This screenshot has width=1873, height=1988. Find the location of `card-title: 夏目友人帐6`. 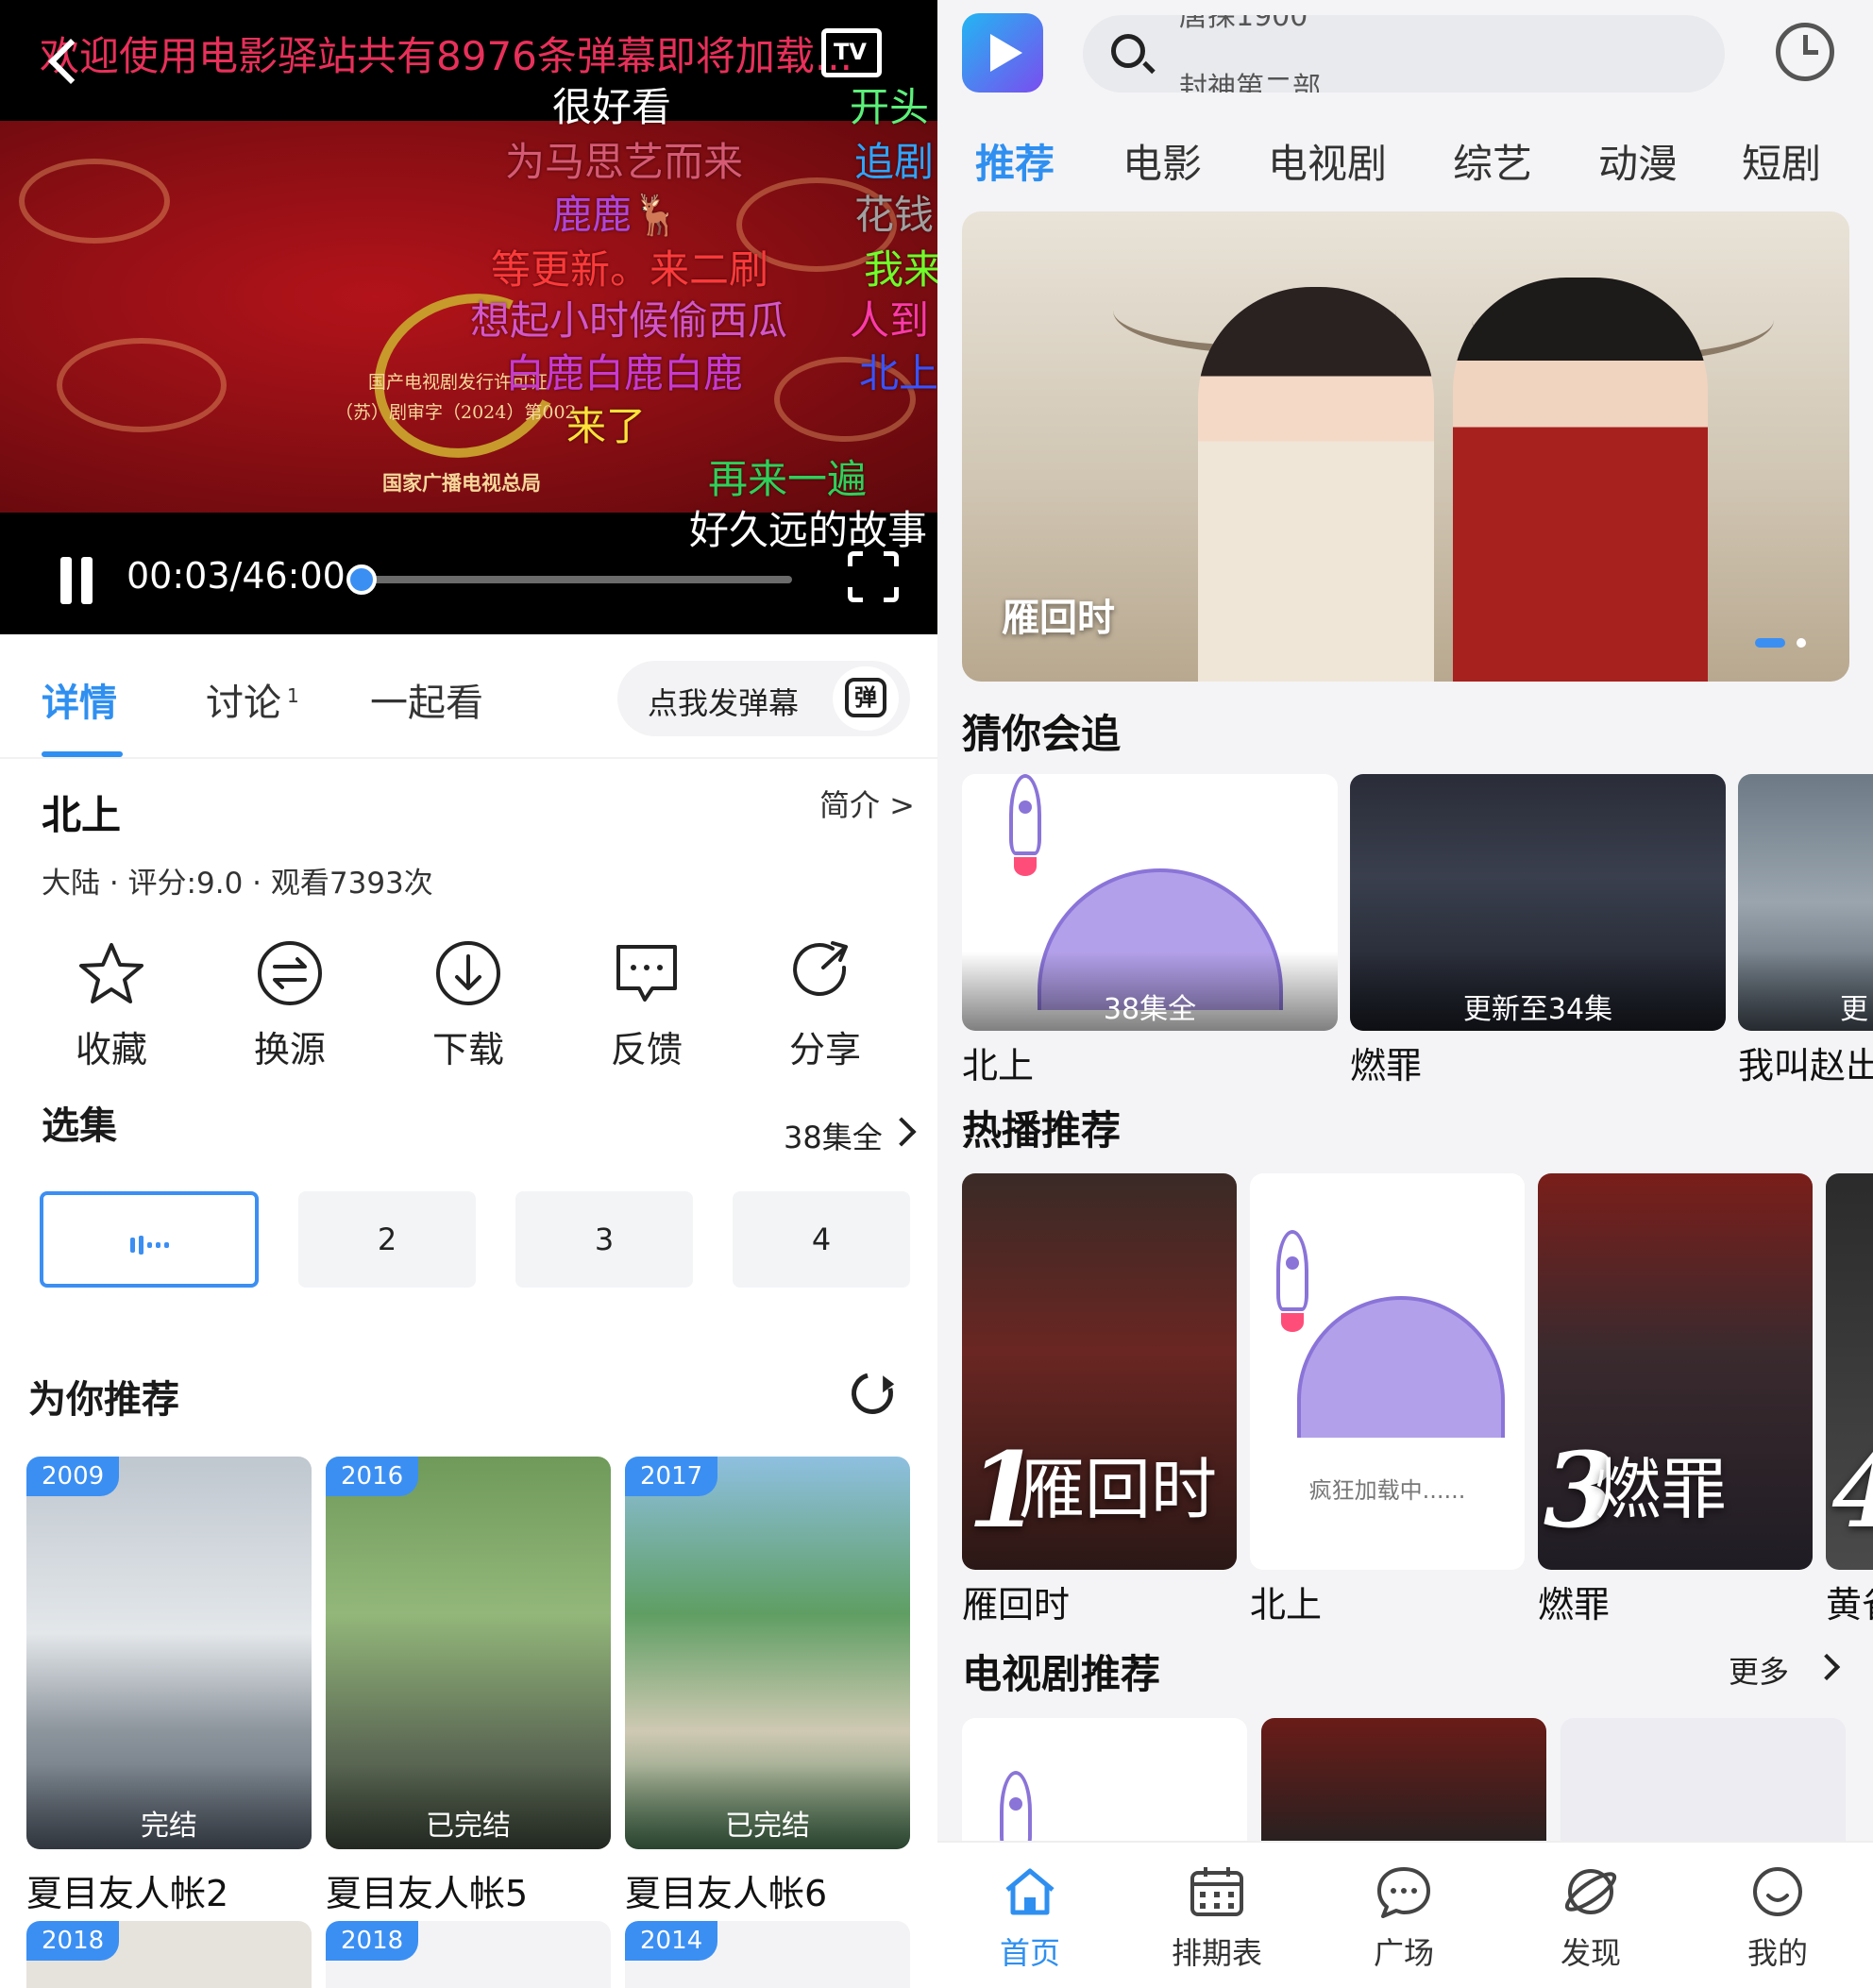

card-title: 夏目友人帐6 is located at coordinates (726, 1893).